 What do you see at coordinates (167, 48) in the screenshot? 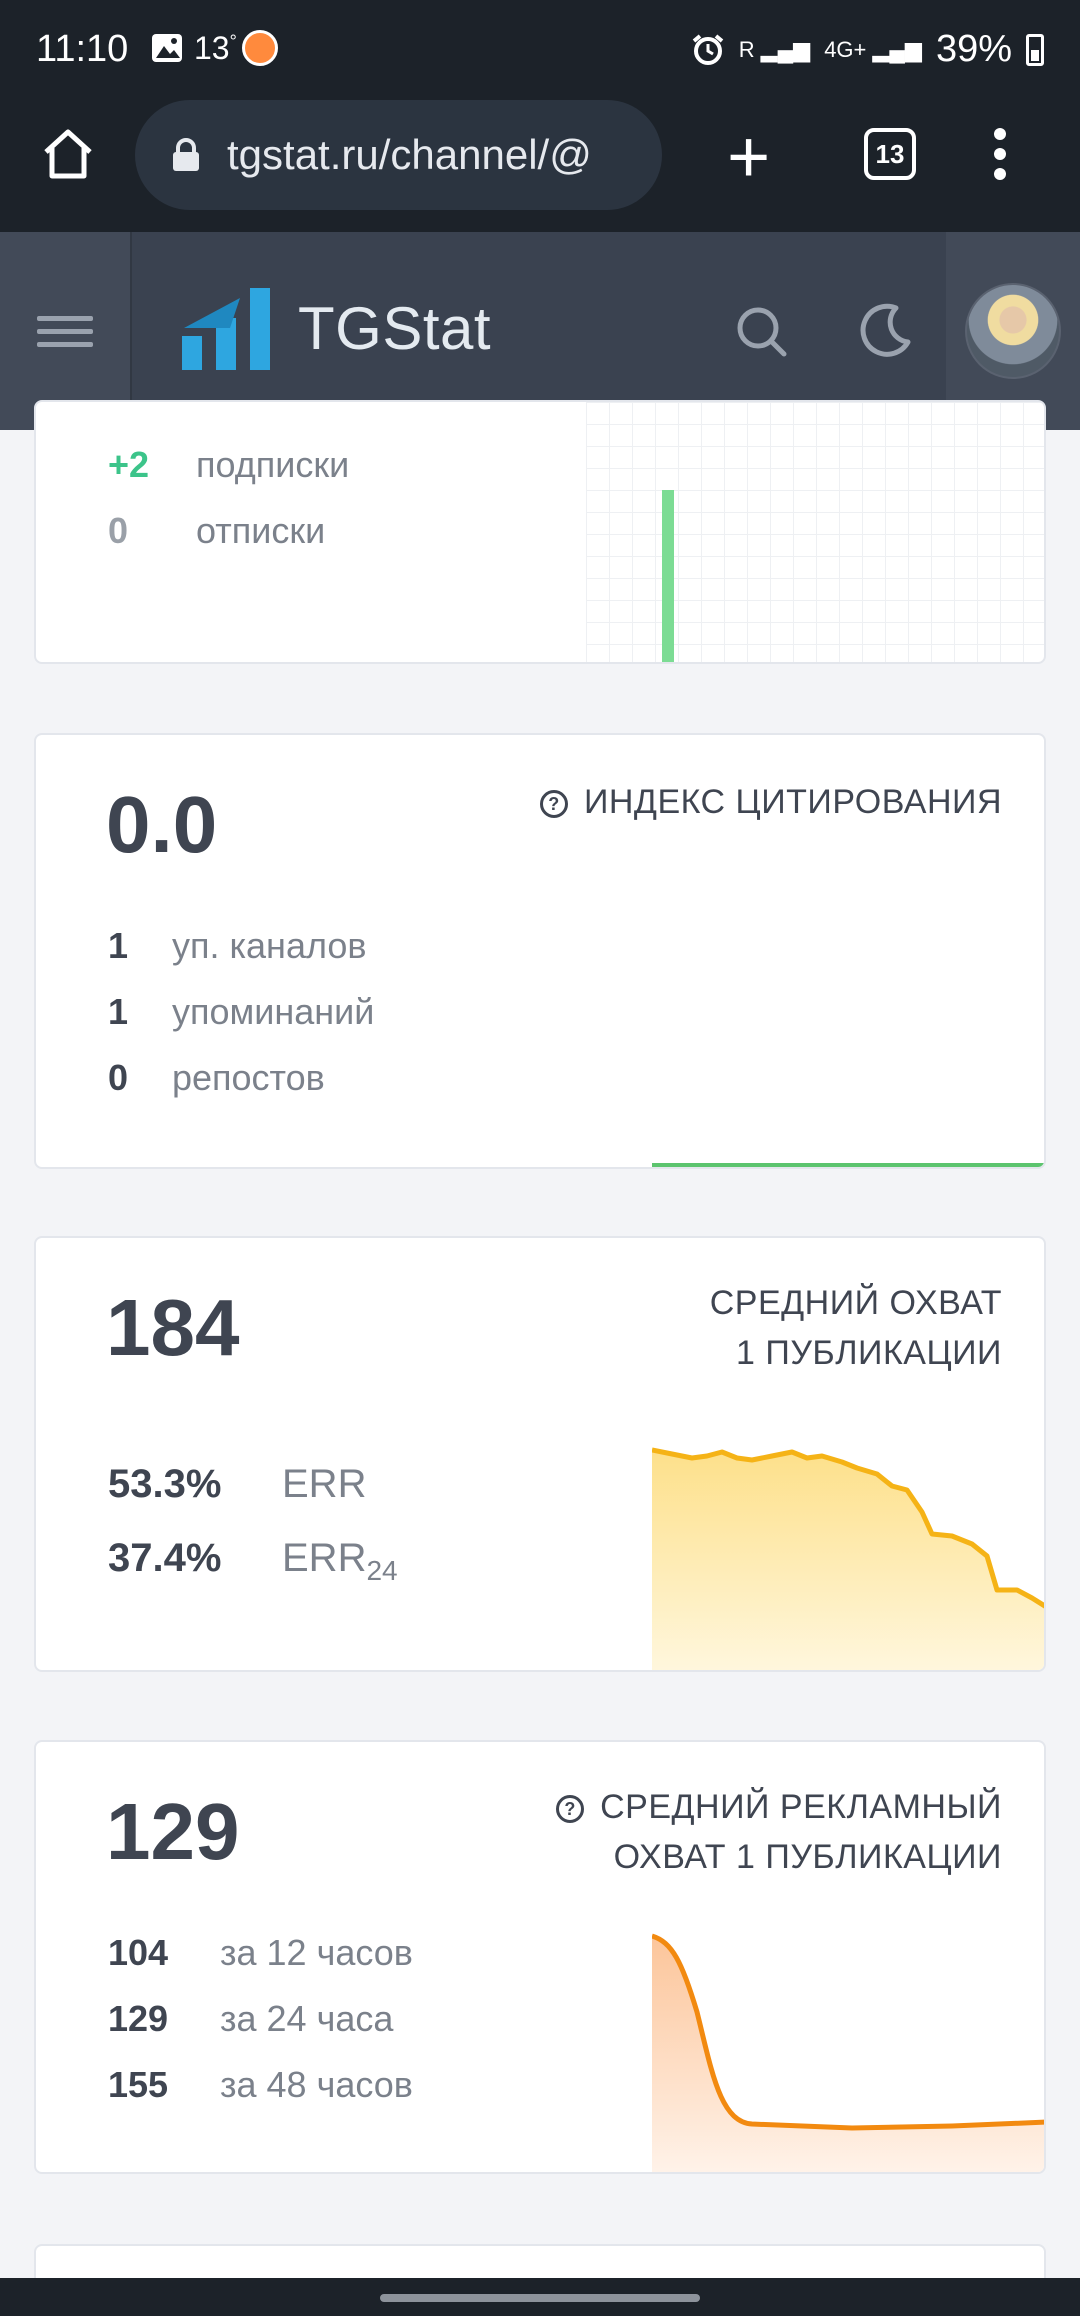
I see `gallery-icon` at bounding box center [167, 48].